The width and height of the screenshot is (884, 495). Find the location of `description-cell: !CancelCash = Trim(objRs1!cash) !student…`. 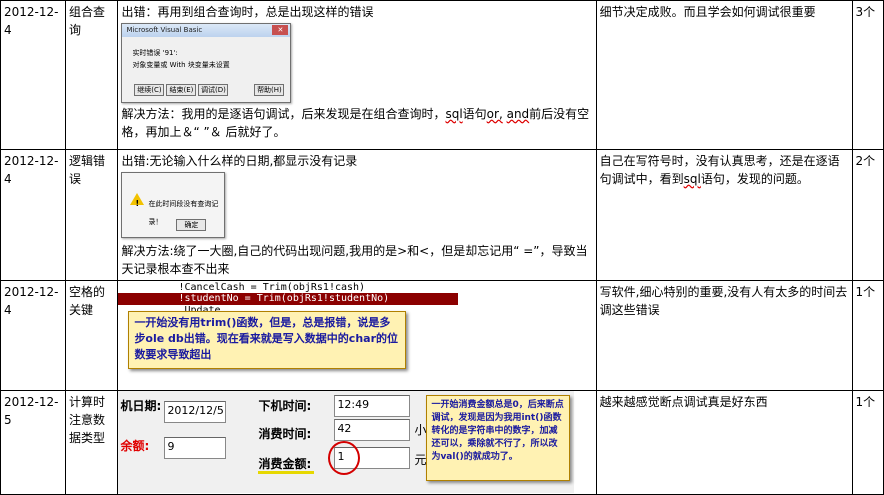

description-cell: !CancelCash = Trim(objRs1!cash) !student… is located at coordinates (357, 335).